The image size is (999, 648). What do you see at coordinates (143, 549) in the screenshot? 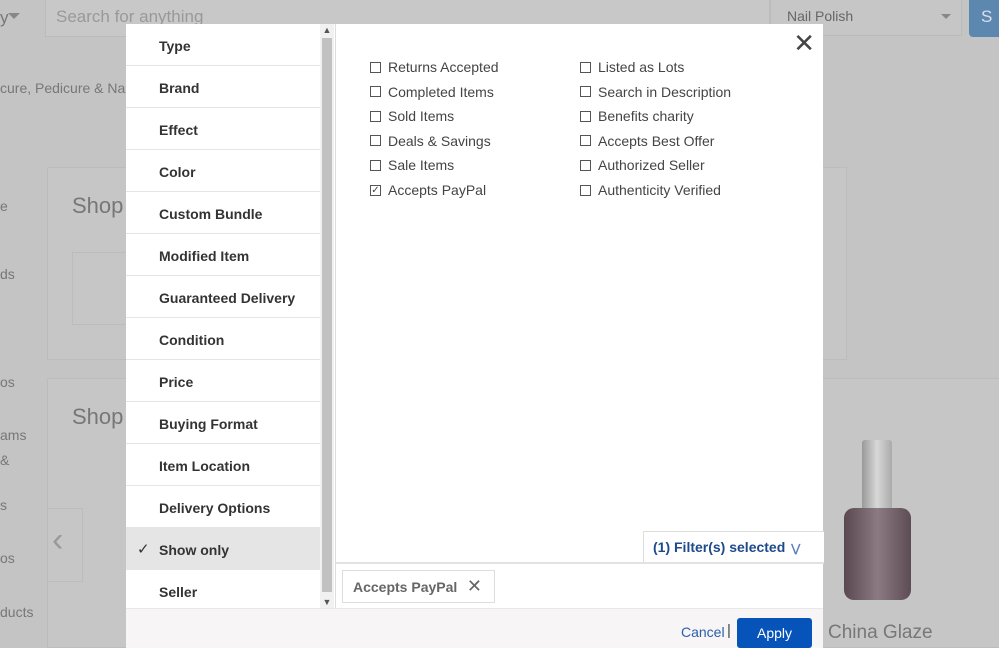
I see `check-icon: ✓` at bounding box center [143, 549].